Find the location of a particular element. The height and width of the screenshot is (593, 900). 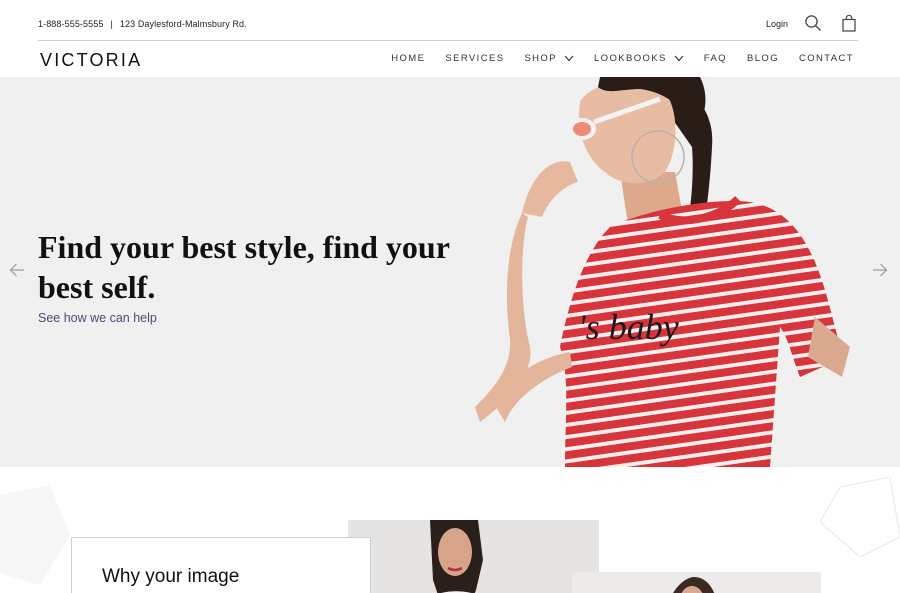

shopping-bag-icon is located at coordinates (849, 23).